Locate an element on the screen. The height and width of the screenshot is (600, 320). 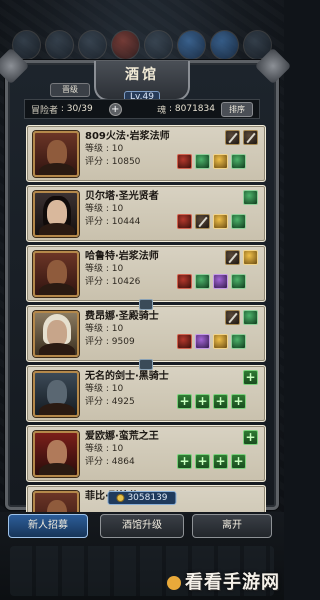
hero-card: 无名的剑士·黑骑士 等级 : 10 评分 : 4925 + + + + + is located at coordinates (146, 390).